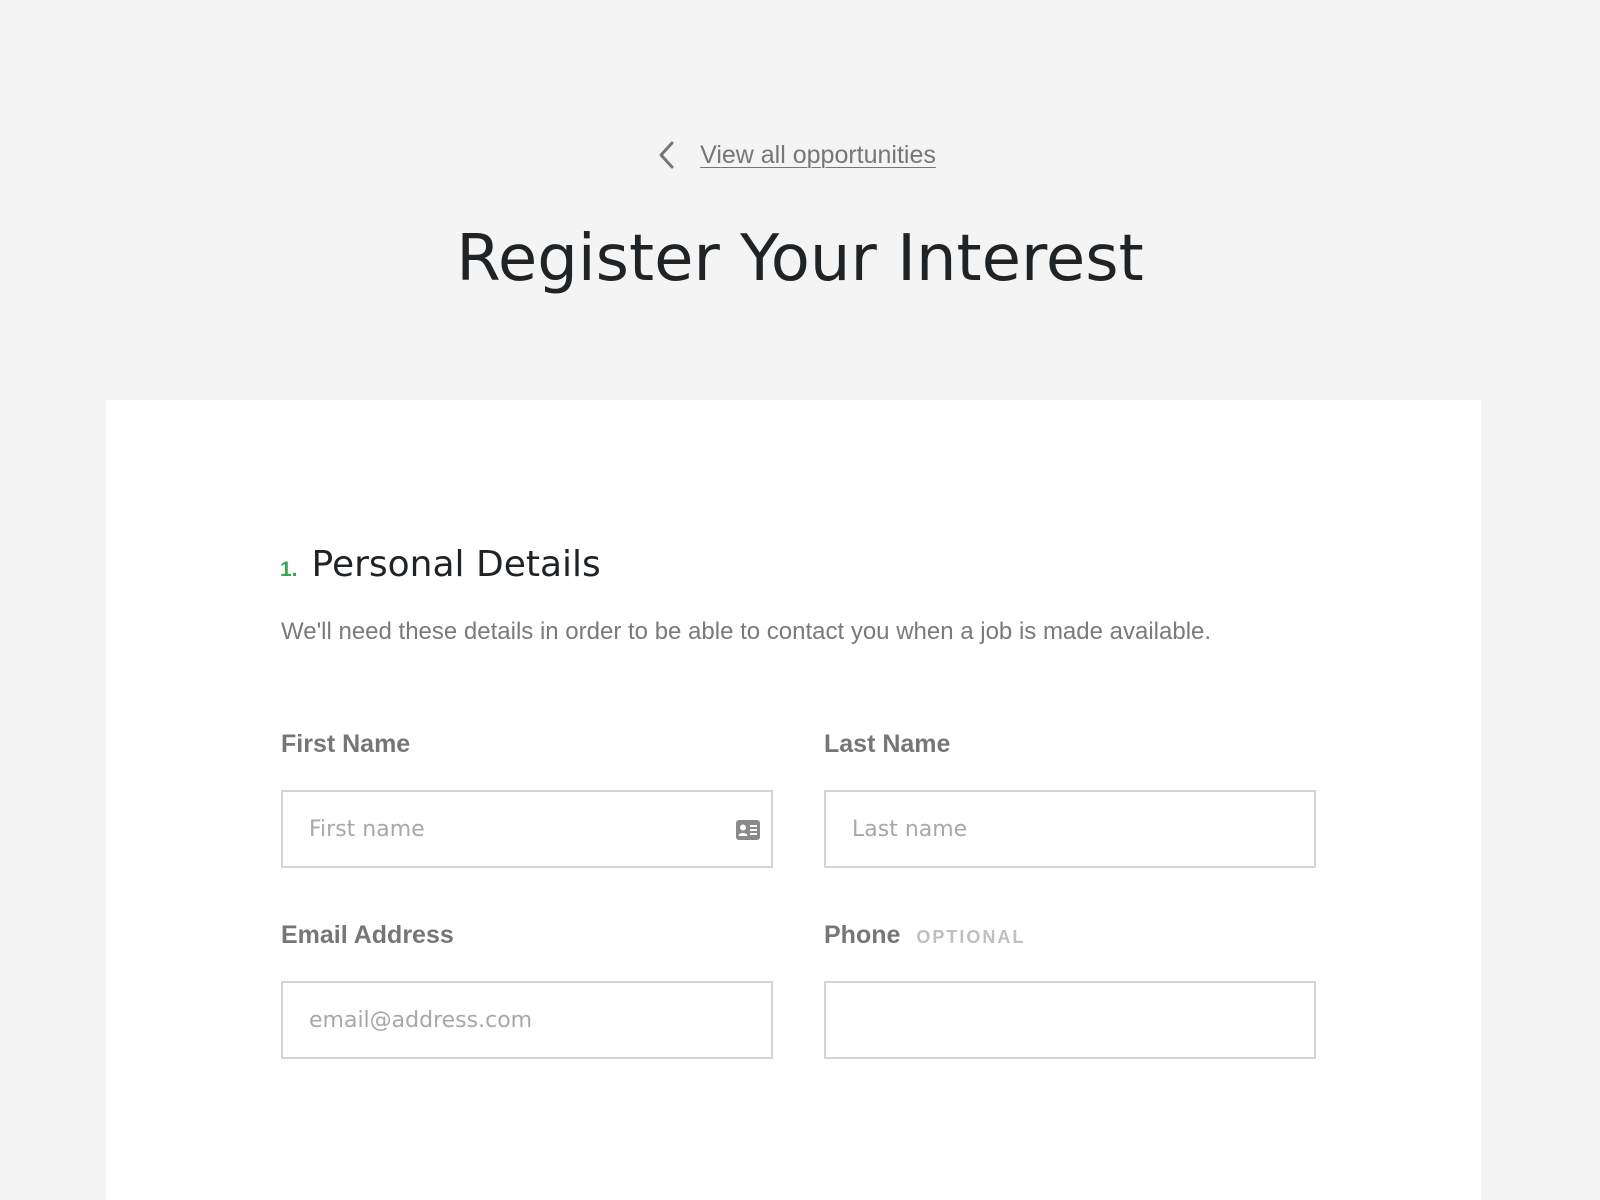 This screenshot has height=1200, width=1600. Describe the element at coordinates (800, 259) in the screenshot. I see `page-title: Register Your Interest` at that location.